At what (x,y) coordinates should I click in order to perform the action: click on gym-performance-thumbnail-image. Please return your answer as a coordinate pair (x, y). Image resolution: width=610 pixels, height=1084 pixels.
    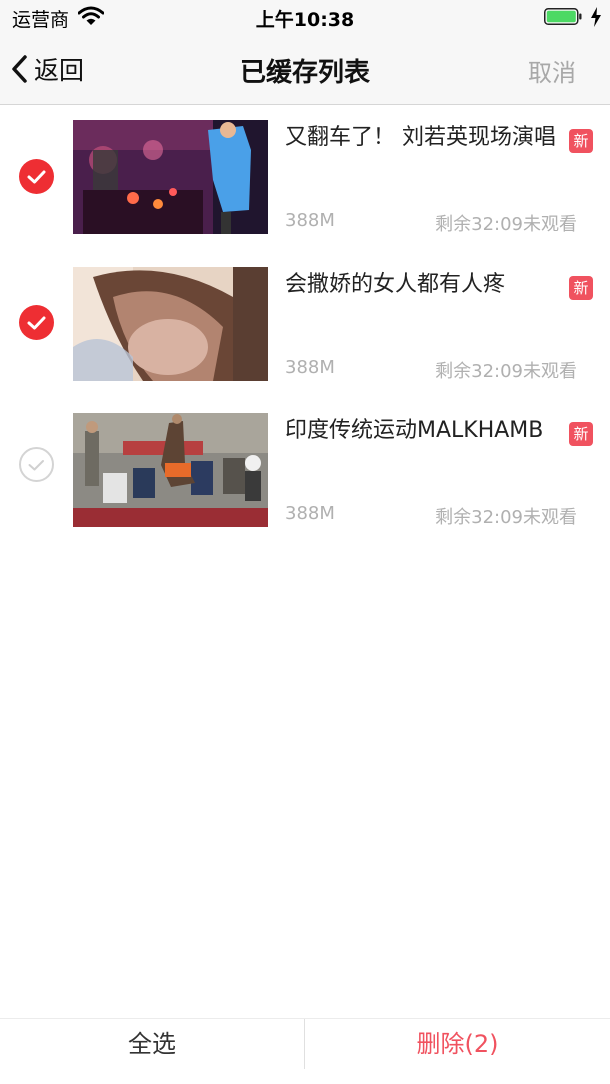
    Looking at the image, I should click on (170, 470).